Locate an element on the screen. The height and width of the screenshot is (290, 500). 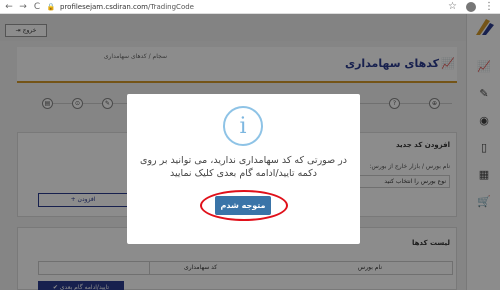
back-icon: ← is located at coordinates (9, 7).